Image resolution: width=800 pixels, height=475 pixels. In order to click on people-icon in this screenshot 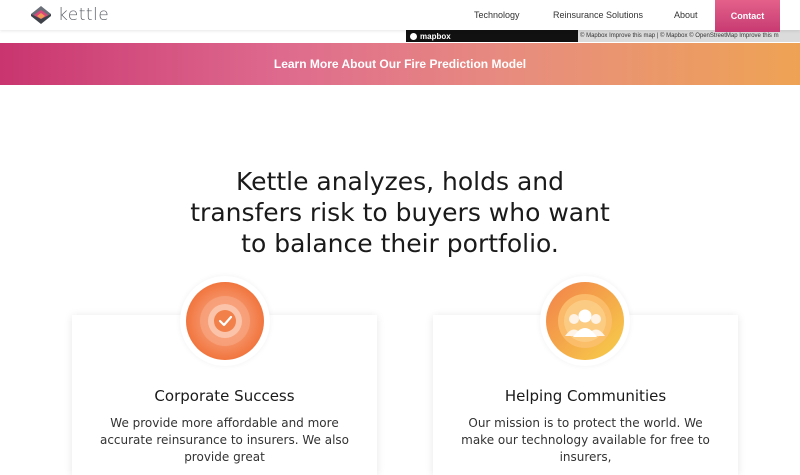, I will do `click(585, 321)`.